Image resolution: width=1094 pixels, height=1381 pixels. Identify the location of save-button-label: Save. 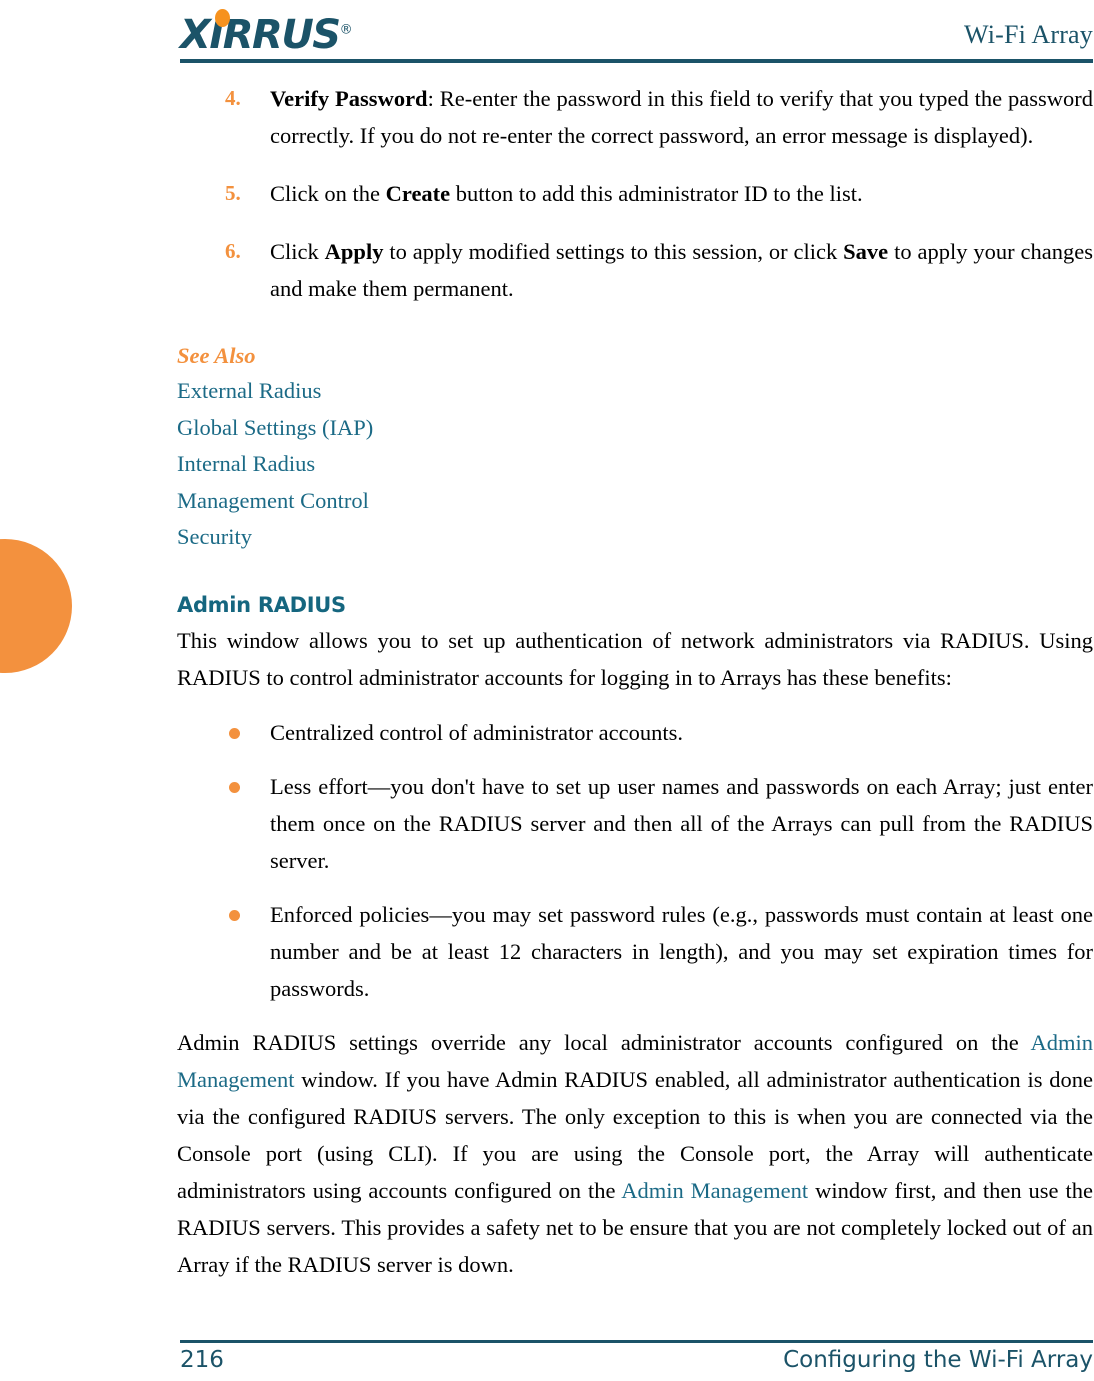
(866, 251).